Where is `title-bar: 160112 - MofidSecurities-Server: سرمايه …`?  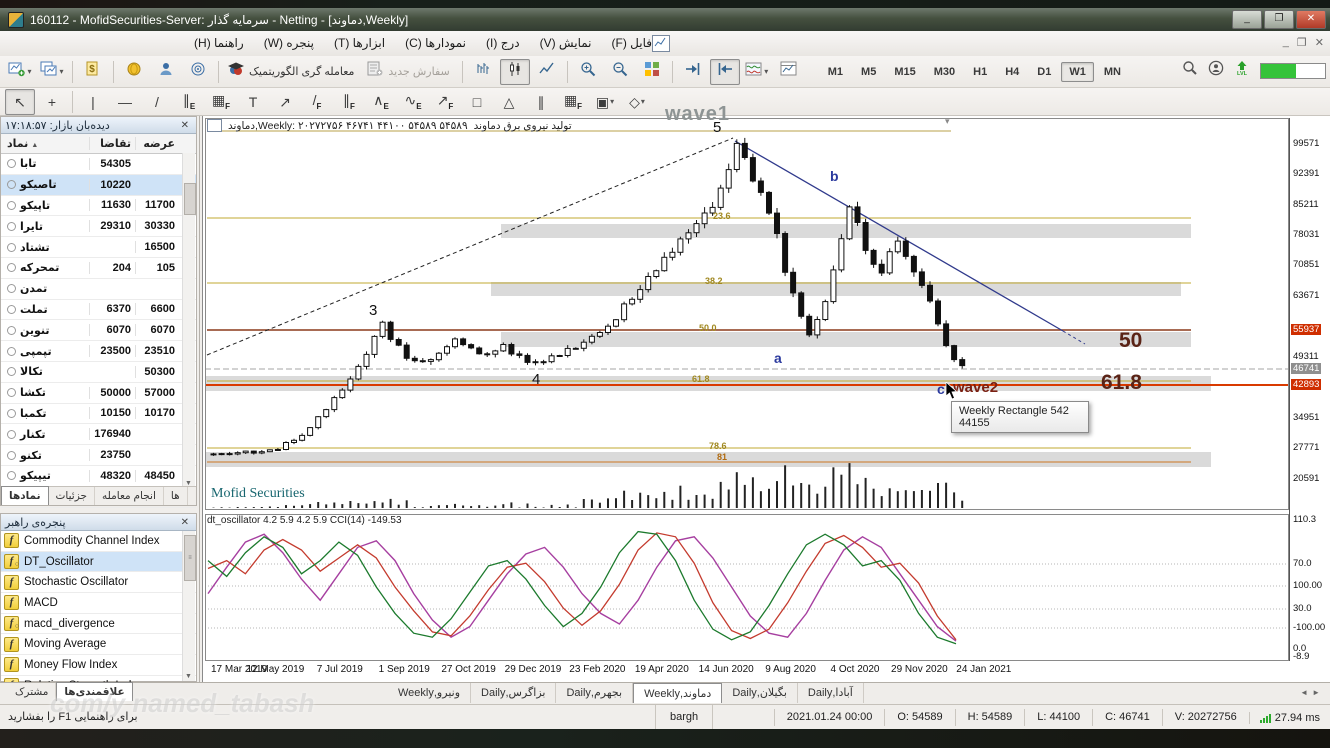 title-bar: 160112 - MofidSecurities-Server: سرمايه … is located at coordinates (665, 19).